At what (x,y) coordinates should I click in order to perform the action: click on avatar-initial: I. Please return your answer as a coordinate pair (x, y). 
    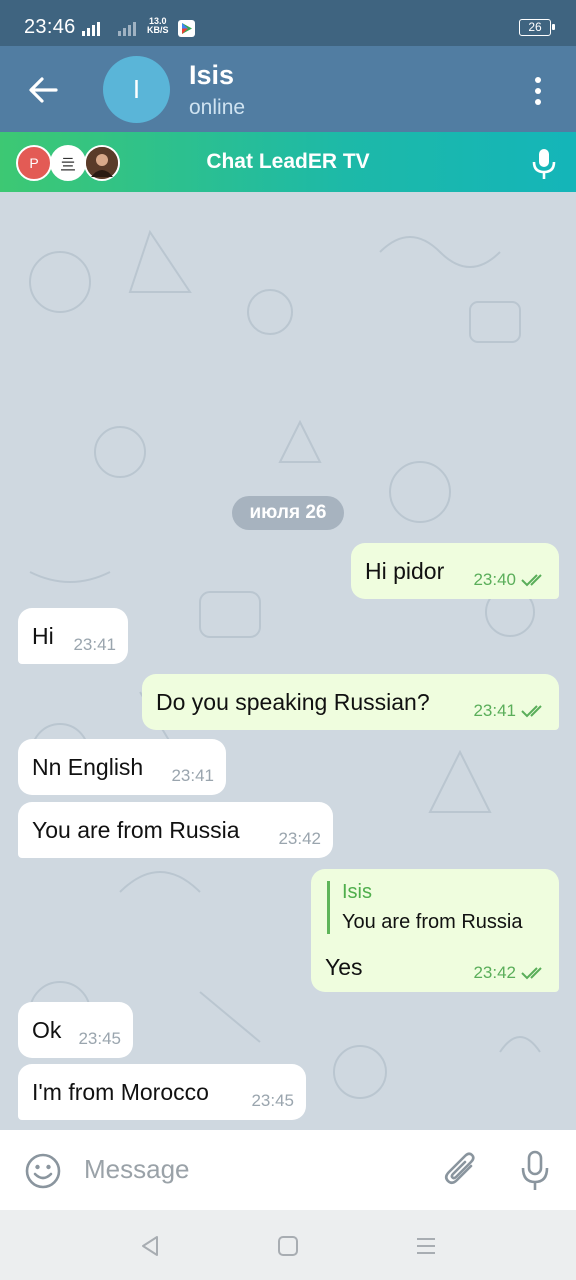
    Looking at the image, I should click on (136, 89).